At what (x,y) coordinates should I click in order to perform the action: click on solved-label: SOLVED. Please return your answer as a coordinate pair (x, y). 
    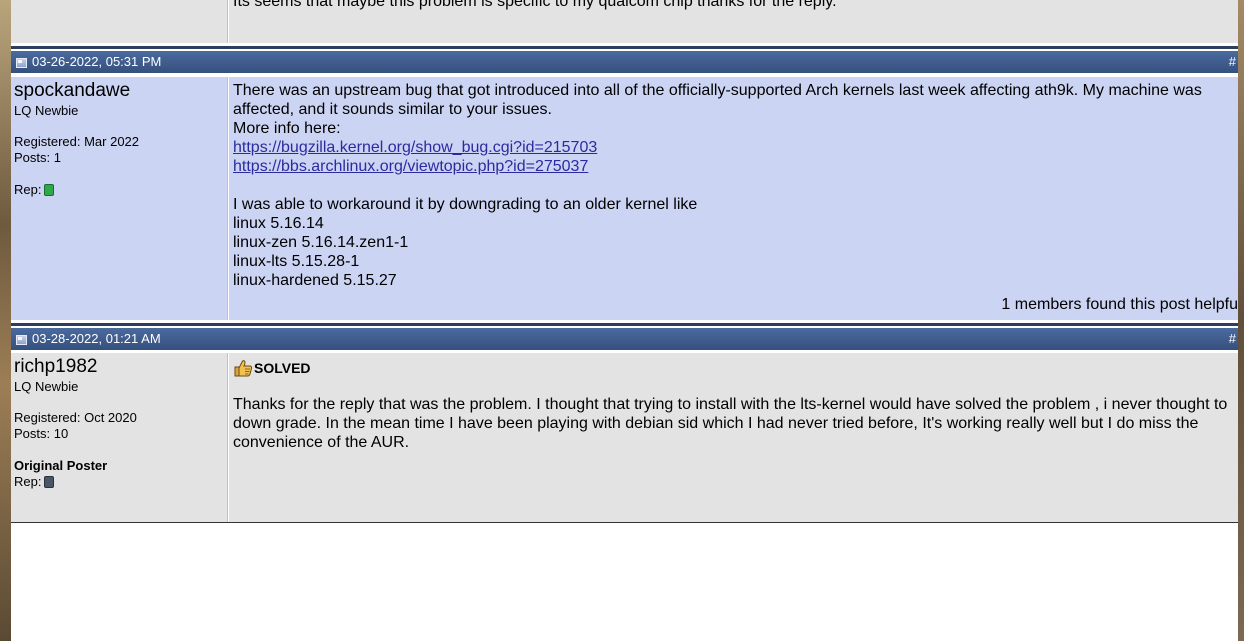
    Looking at the image, I should click on (282, 368).